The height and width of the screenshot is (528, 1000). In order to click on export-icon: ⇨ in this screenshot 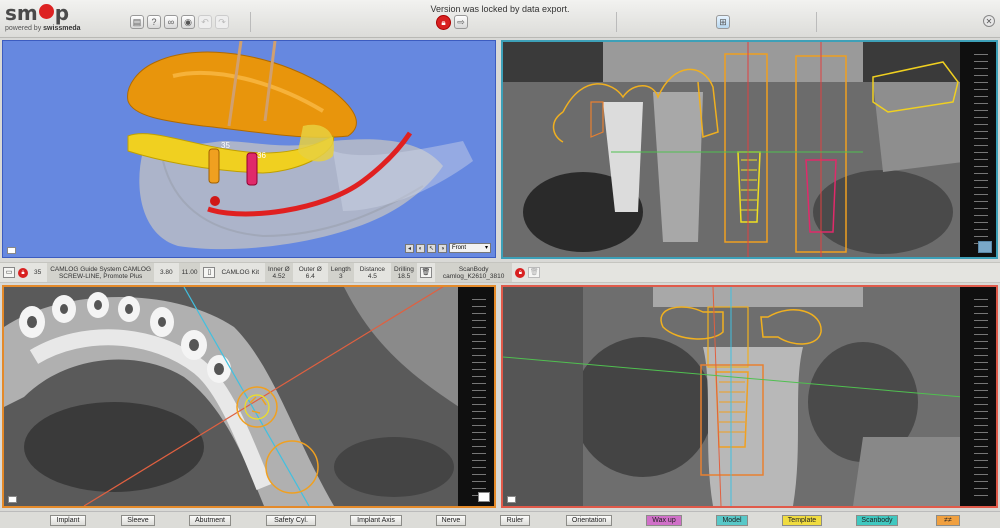, I will do `click(461, 22)`.